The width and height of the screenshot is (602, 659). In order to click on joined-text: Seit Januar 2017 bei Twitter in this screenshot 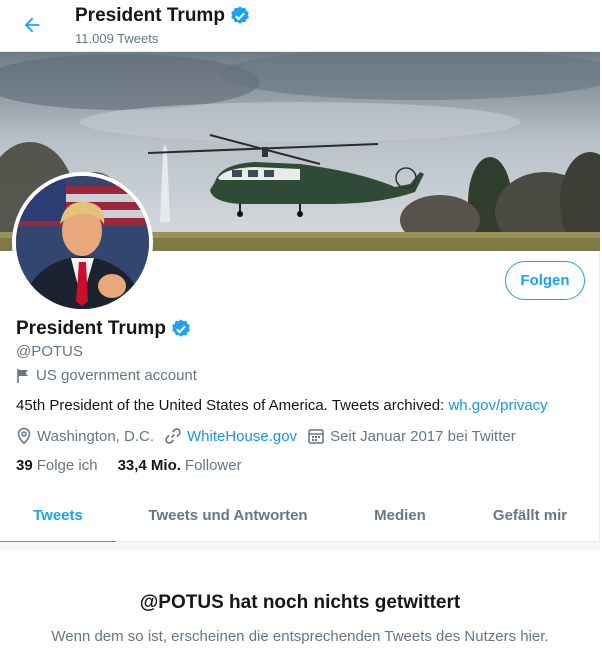, I will do `click(423, 436)`.